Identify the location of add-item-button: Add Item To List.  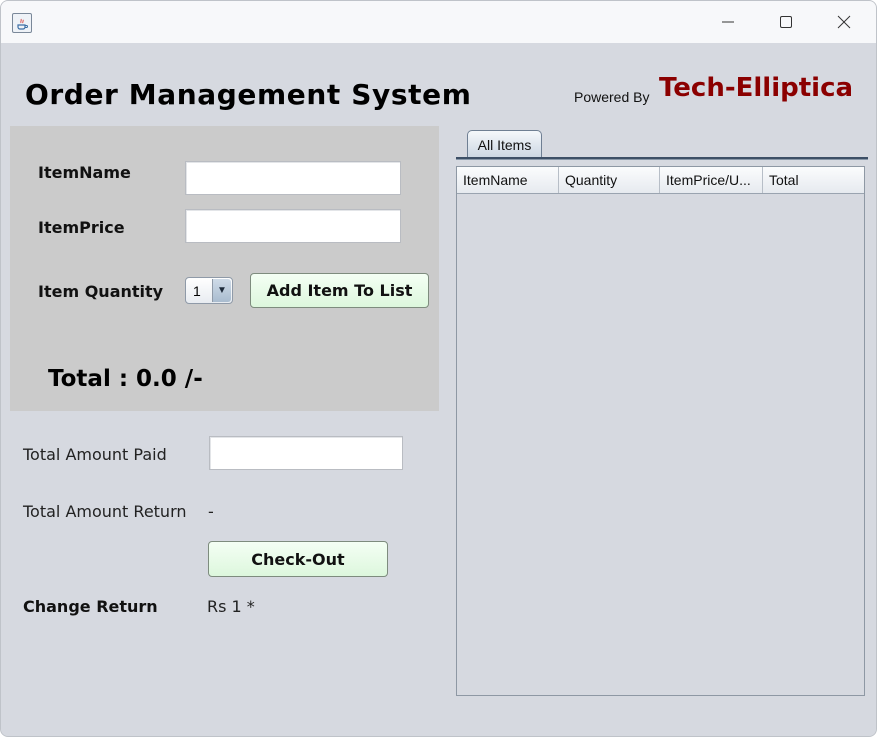
(339, 290).